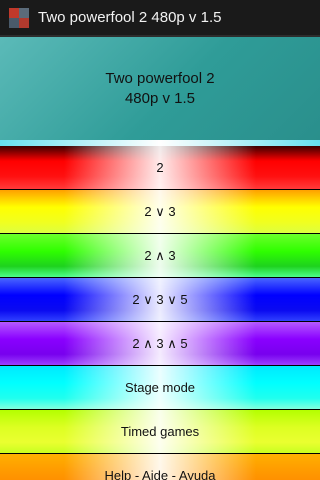 This screenshot has height=480, width=320. I want to click on menu-item-stage-mode: Stage mode, so click(160, 387).